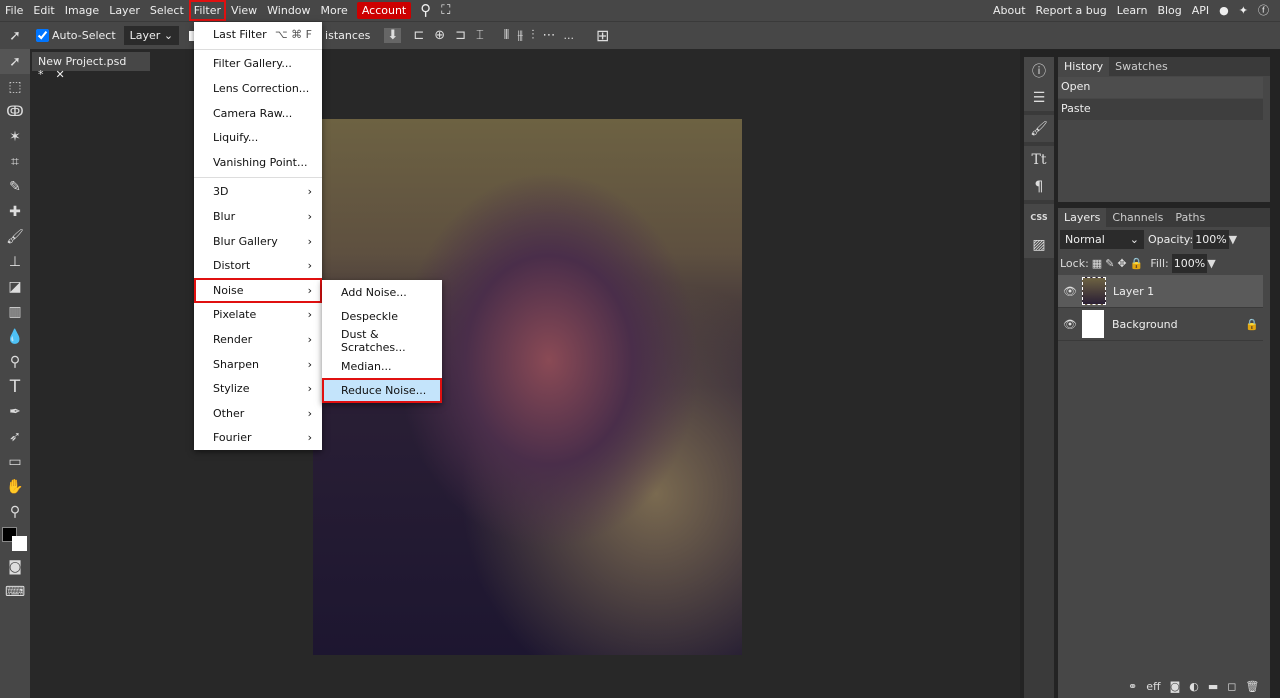  What do you see at coordinates (1169, 10) in the screenshot?
I see `link-blog: Blog` at bounding box center [1169, 10].